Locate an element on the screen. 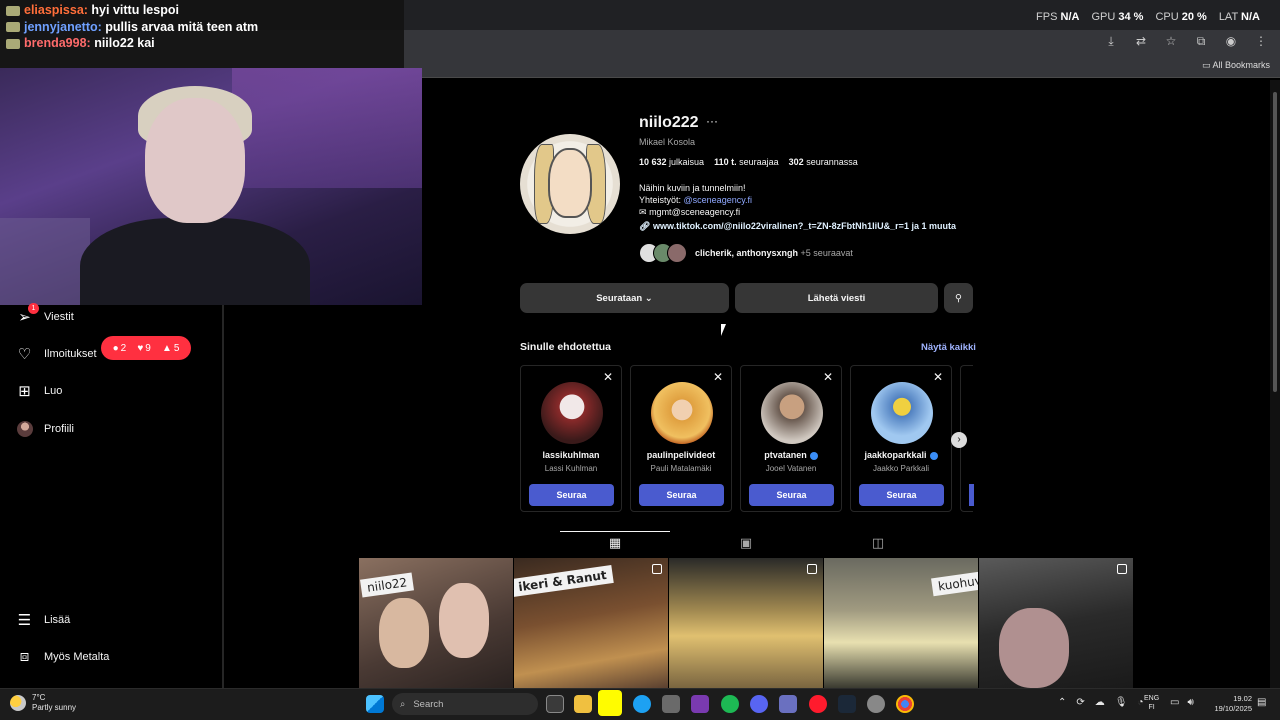 The image size is (1280, 720). likes-count: 9 is located at coordinates (148, 348).